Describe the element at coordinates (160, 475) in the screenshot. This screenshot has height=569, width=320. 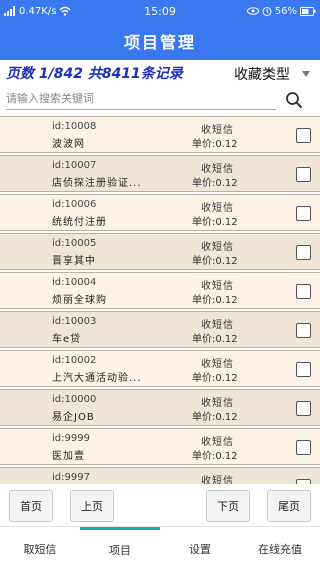
I see `list-item: id:9997 收短信` at that location.